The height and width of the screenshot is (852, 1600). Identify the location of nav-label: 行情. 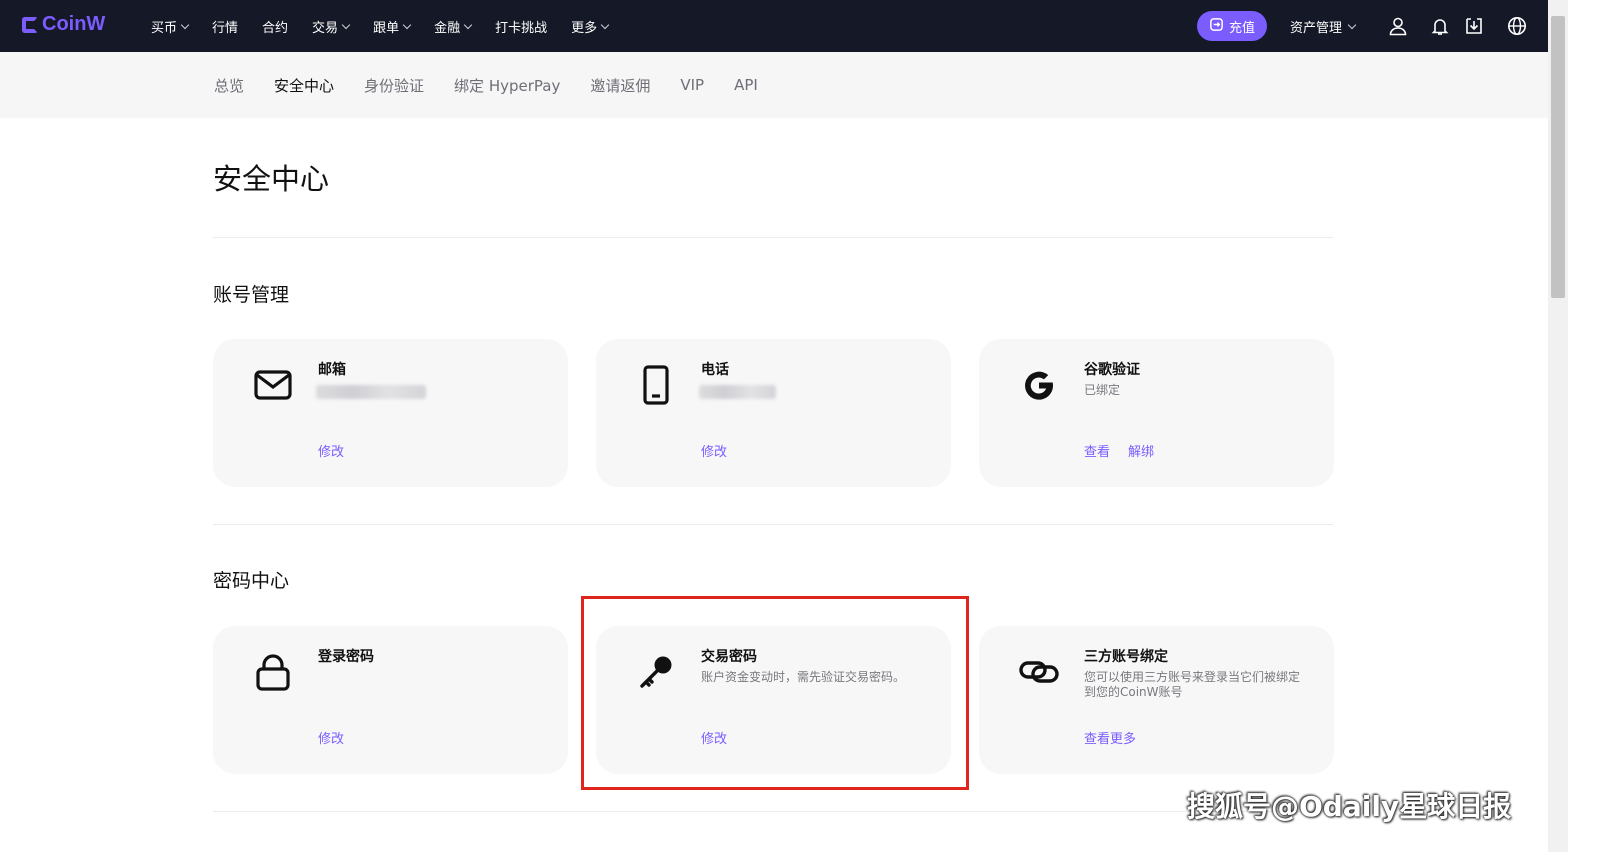
(225, 28).